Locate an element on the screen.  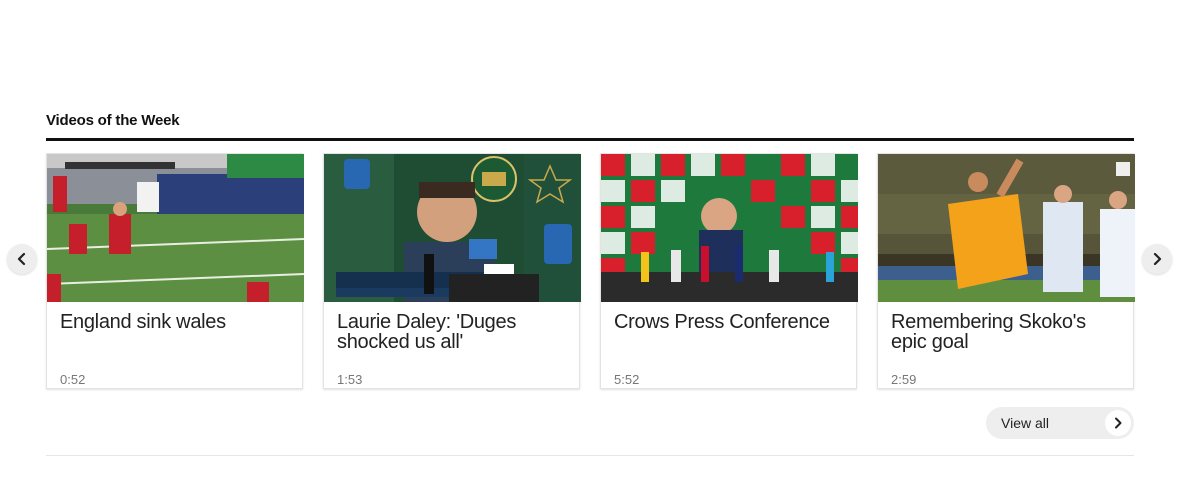
video-card-crows-press: Crows Press Conference 5:52 is located at coordinates (729, 271).